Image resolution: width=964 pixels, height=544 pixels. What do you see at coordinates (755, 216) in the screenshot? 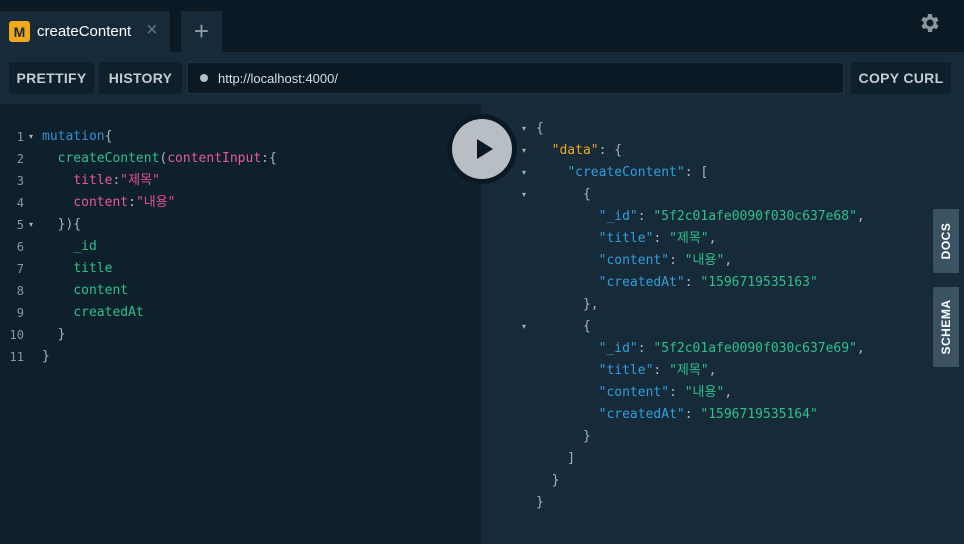
I see `json-token: "5f2c01afe0090f030c637e68"` at bounding box center [755, 216].